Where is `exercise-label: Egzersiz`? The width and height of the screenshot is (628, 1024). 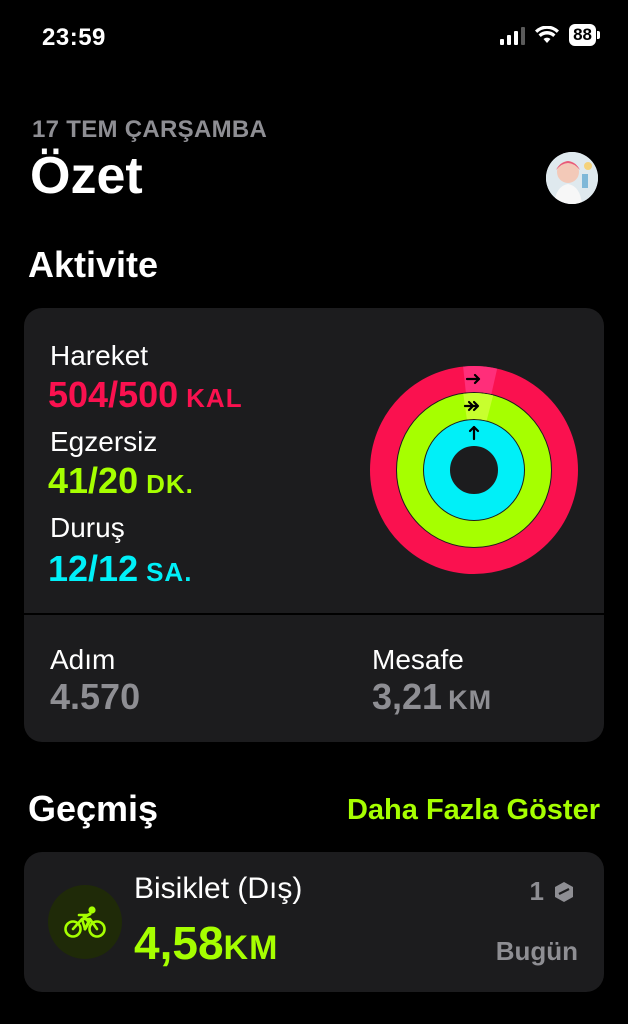
exercise-label: Egzersiz is located at coordinates (104, 441).